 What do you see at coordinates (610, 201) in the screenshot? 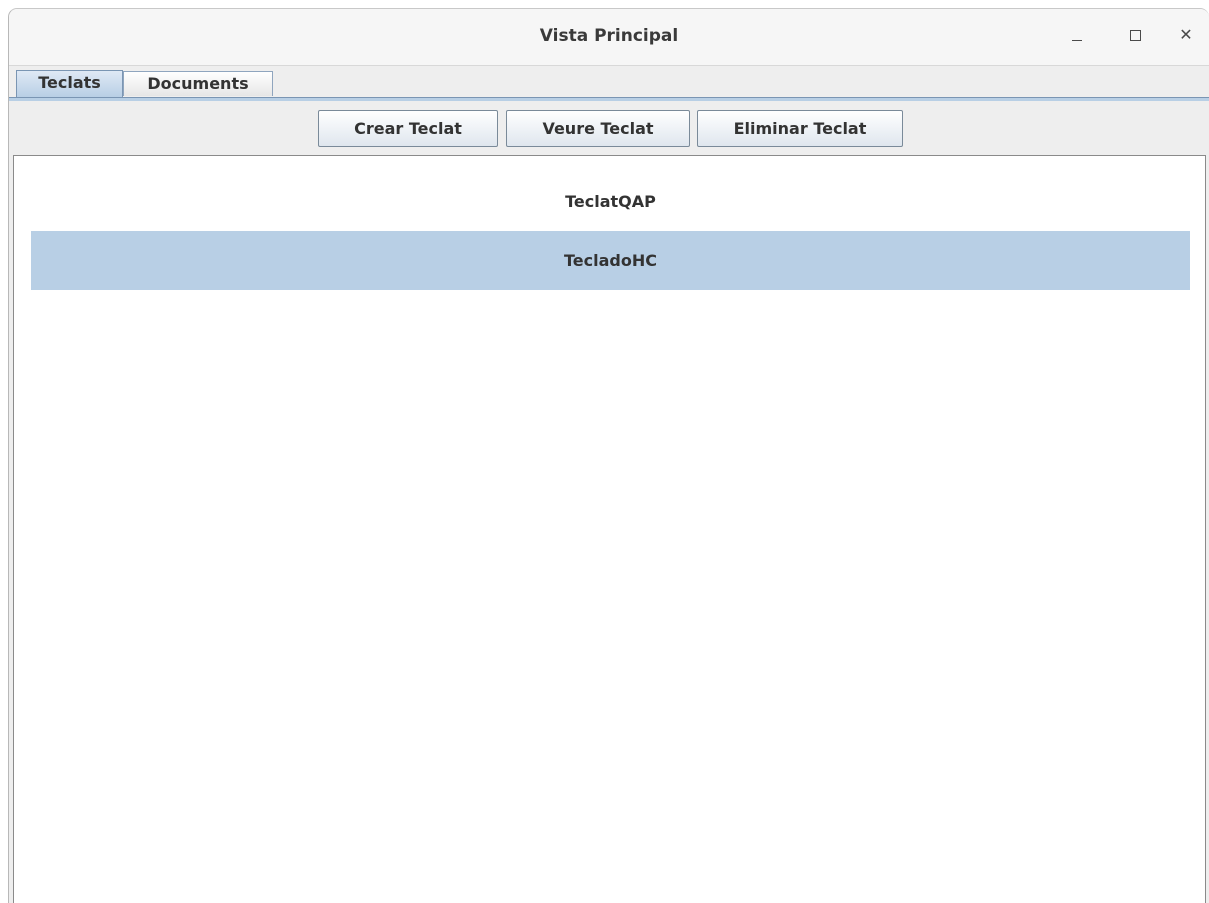
I see `list-item-teclatqap: TeclatQAP` at bounding box center [610, 201].